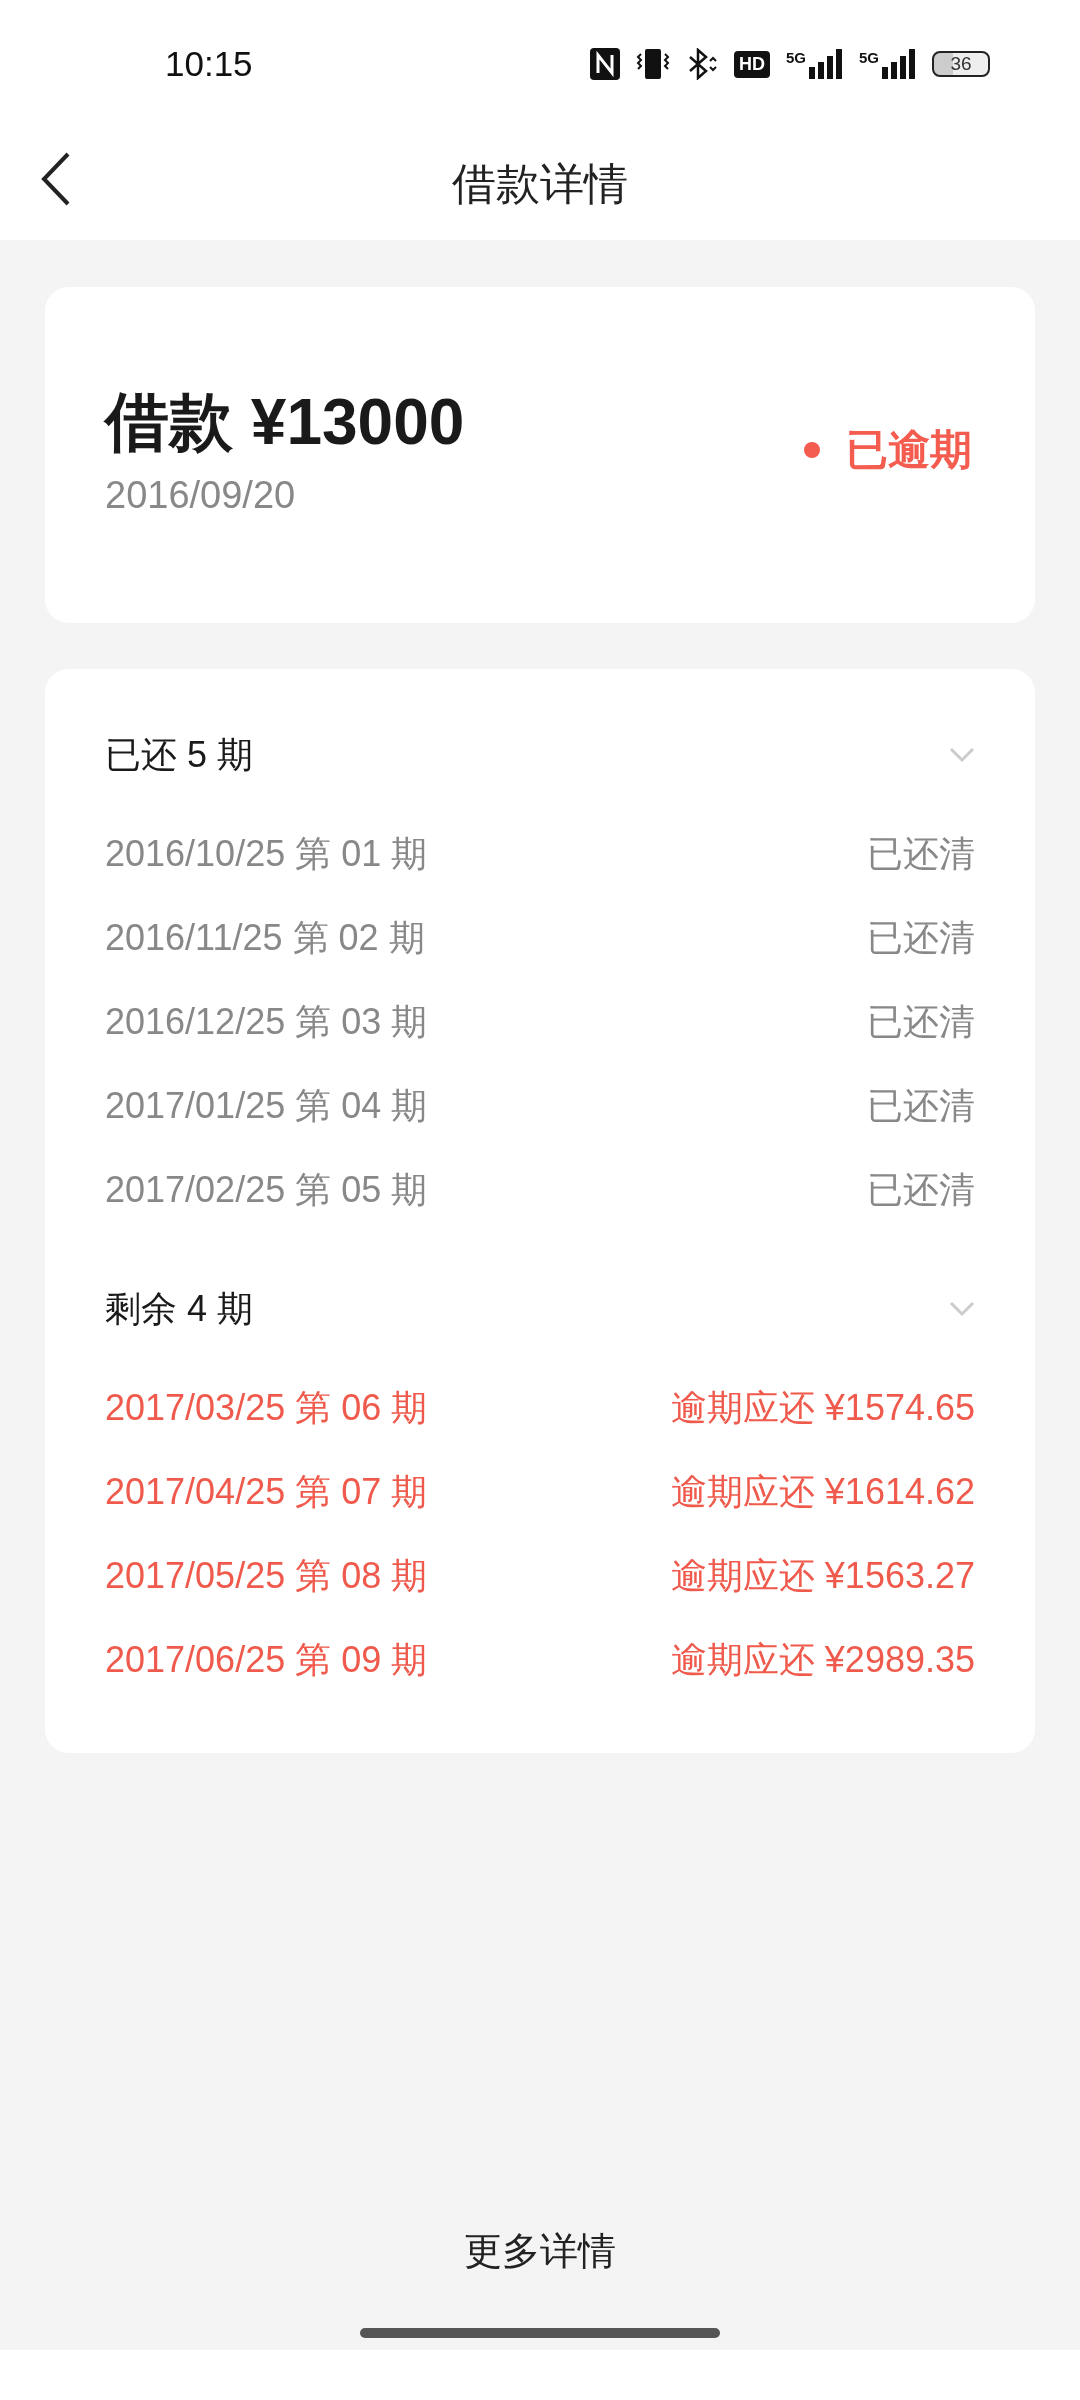  What do you see at coordinates (266, 1407) in the screenshot?
I see `installment-date: 2017/03/25 第 06 期` at bounding box center [266, 1407].